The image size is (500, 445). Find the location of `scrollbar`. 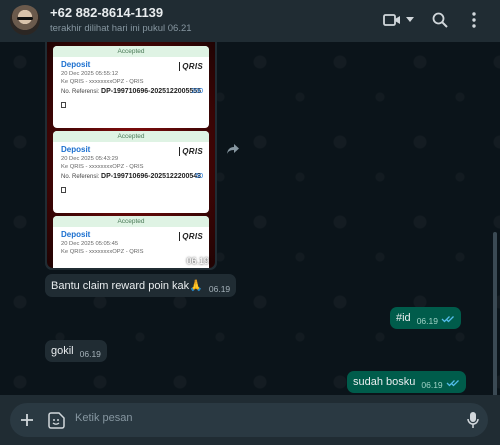

scrollbar is located at coordinates (495, 313).